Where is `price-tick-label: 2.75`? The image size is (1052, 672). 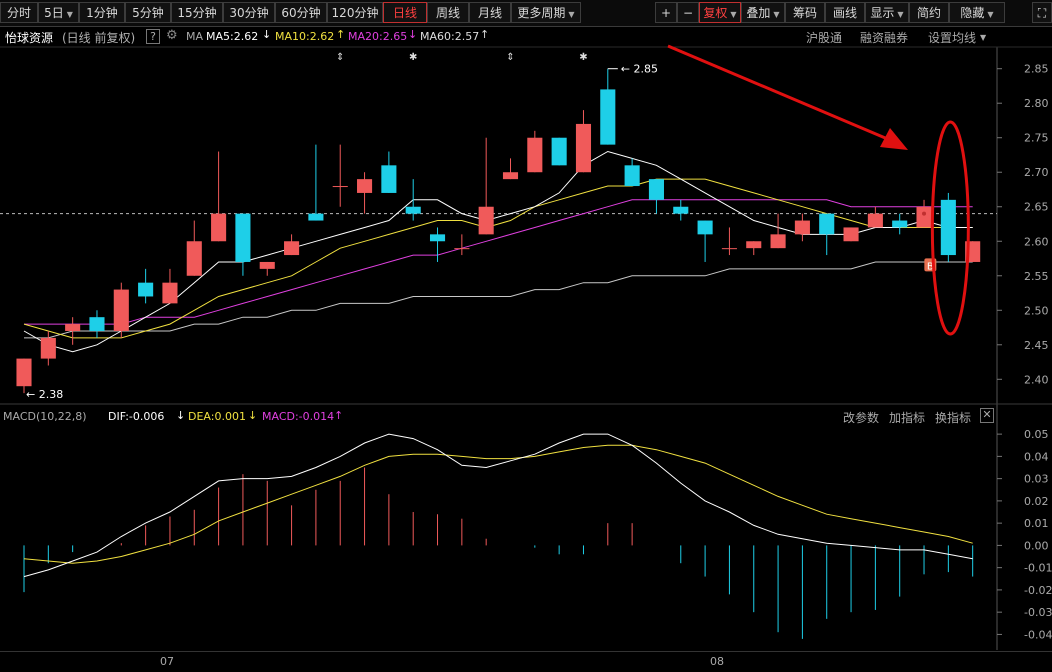
price-tick-label: 2.75 is located at coordinates (1036, 138).